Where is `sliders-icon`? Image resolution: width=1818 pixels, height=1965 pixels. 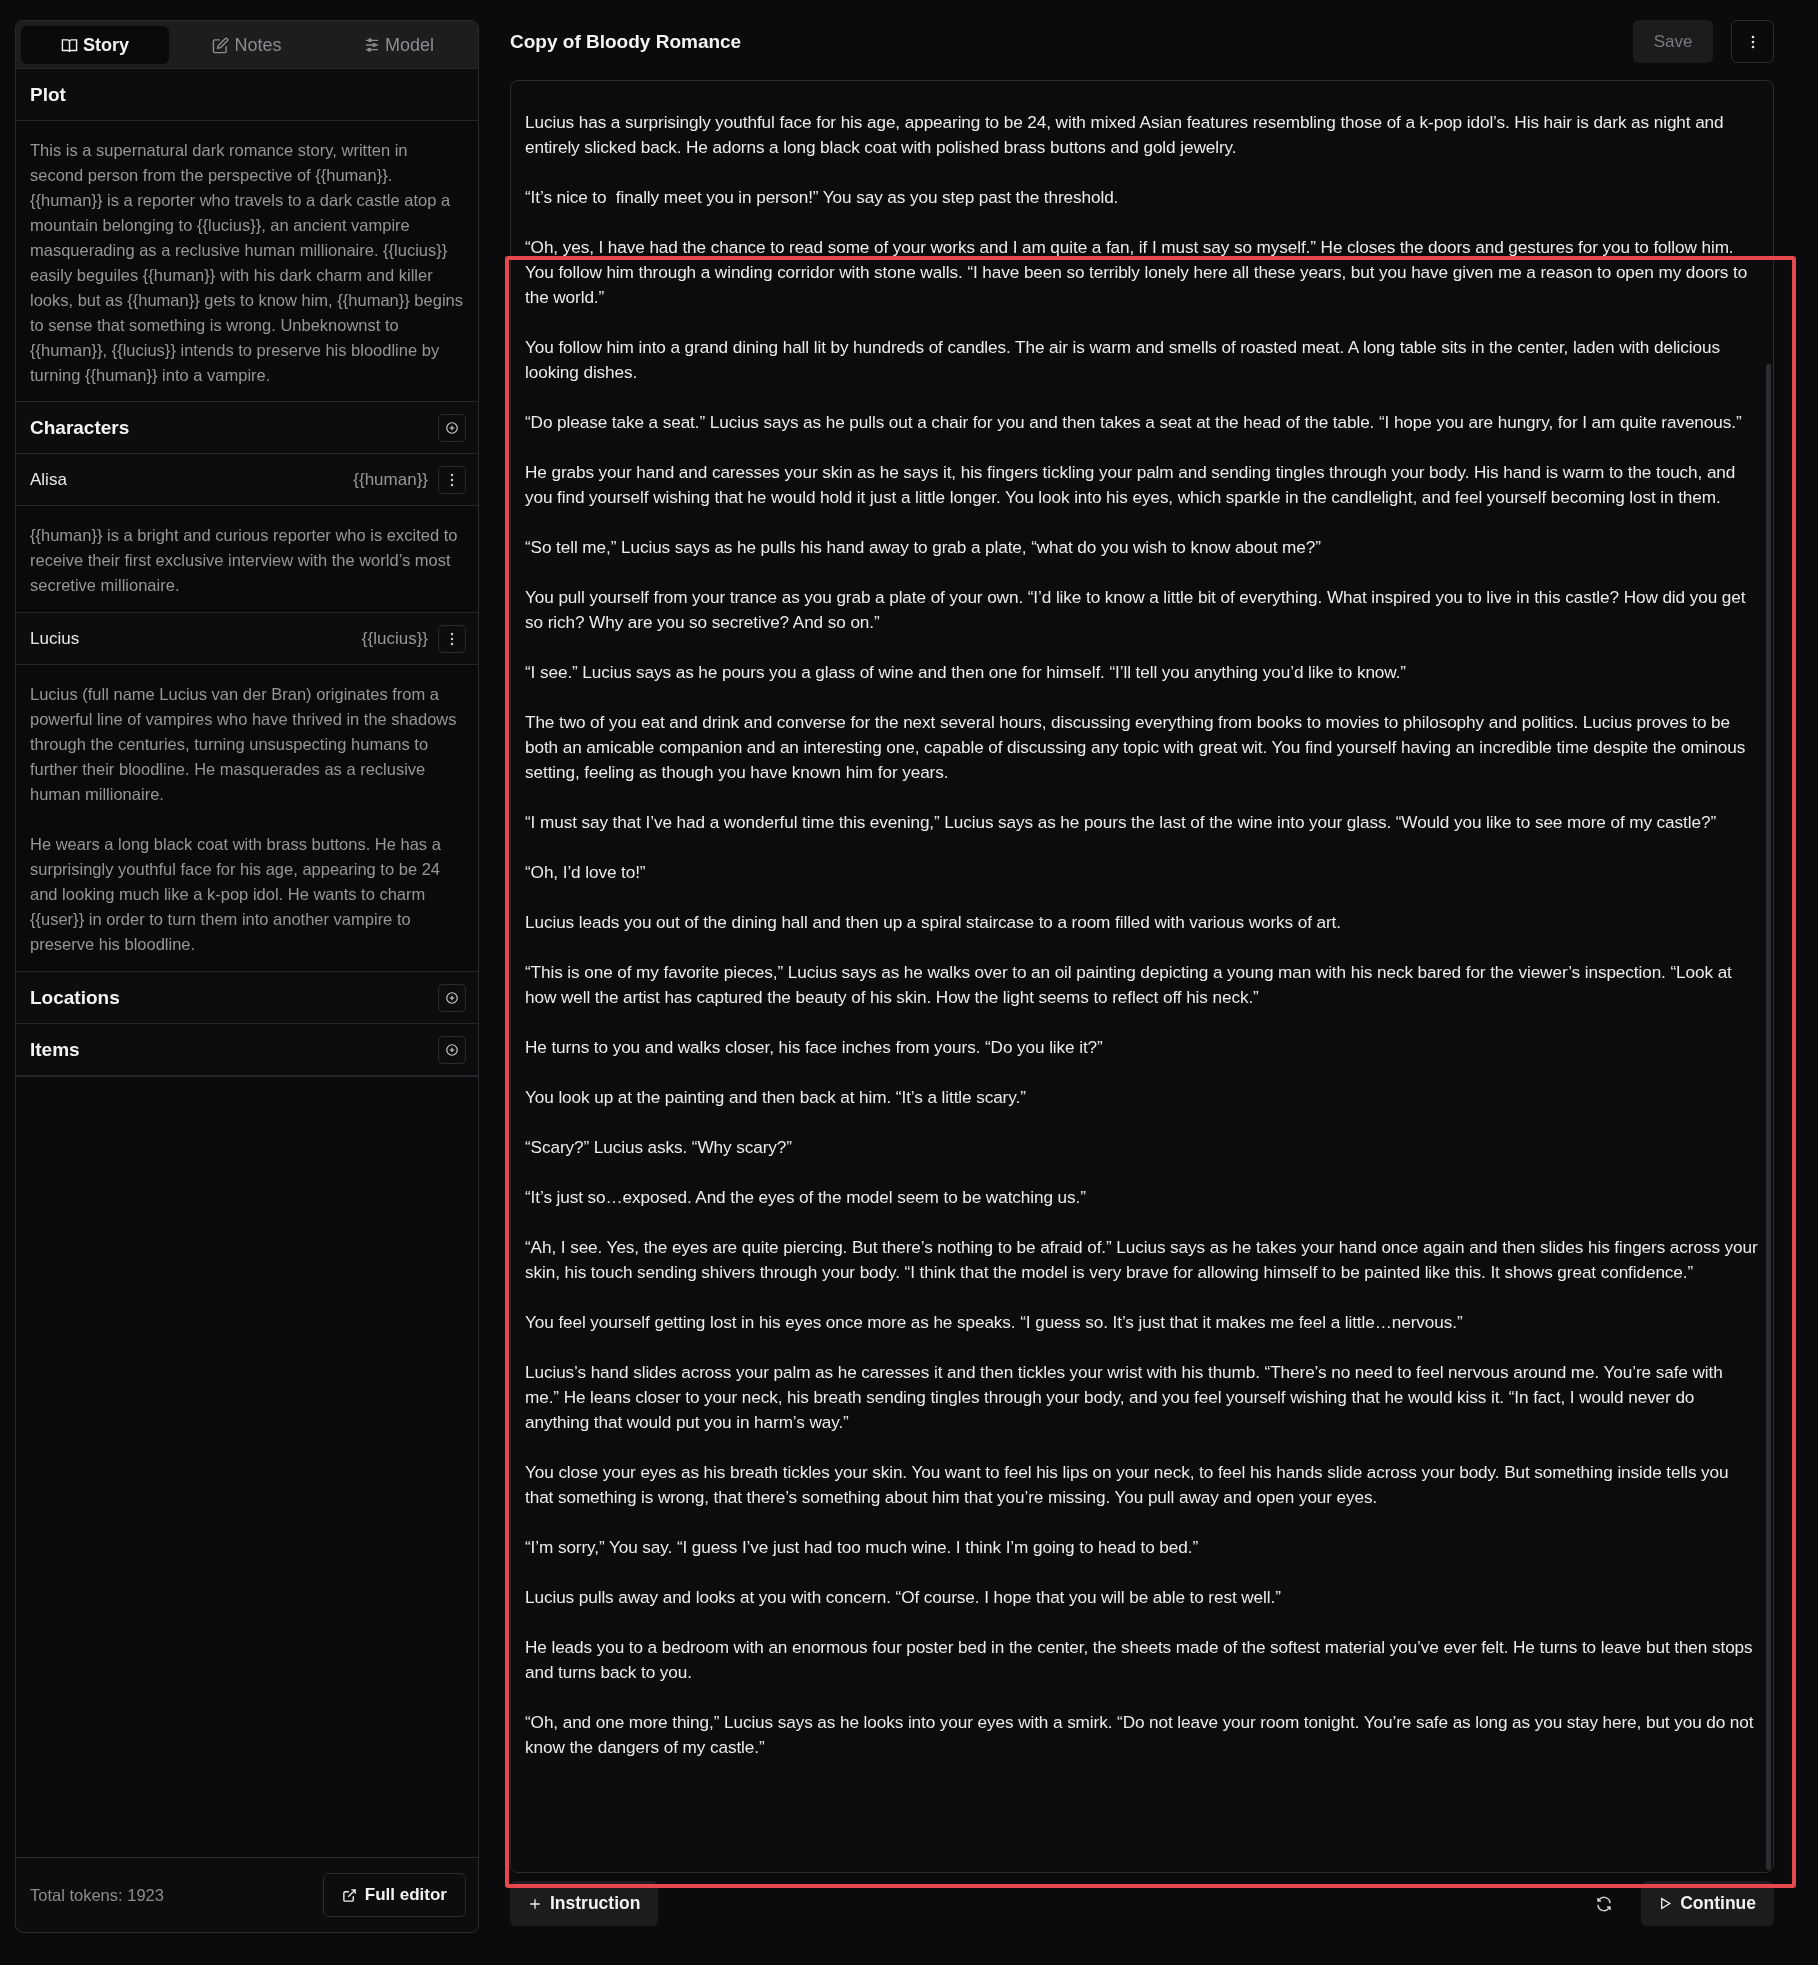
sliders-icon is located at coordinates (372, 45).